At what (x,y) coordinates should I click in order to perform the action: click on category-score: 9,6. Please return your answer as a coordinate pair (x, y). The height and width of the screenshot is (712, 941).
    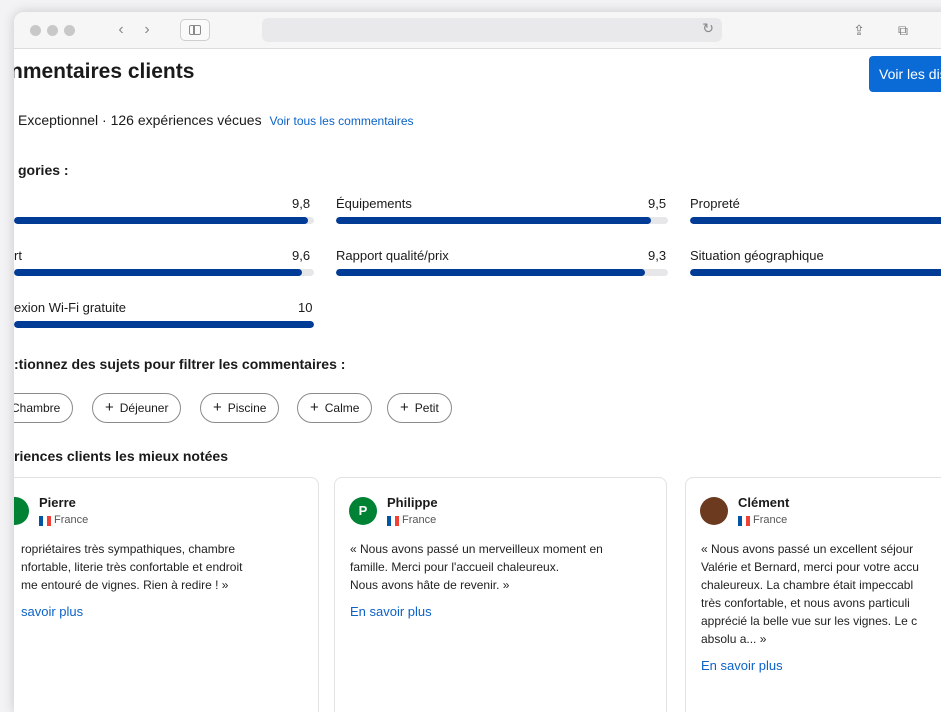
    Looking at the image, I should click on (301, 255).